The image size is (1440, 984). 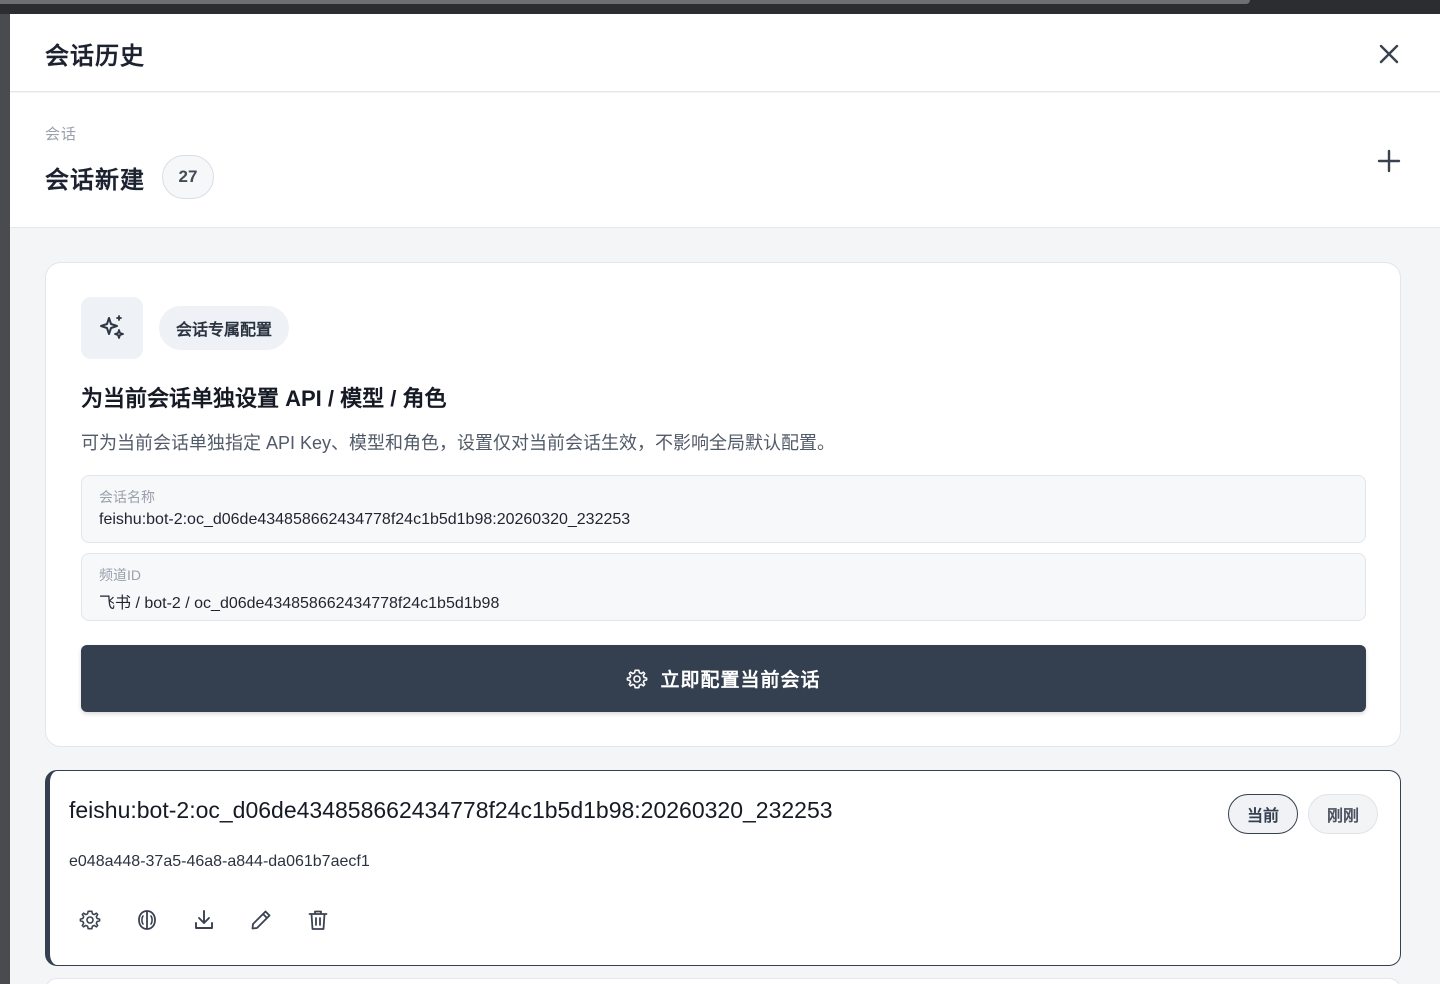 I want to click on session-settings-button, so click(x=90, y=920).